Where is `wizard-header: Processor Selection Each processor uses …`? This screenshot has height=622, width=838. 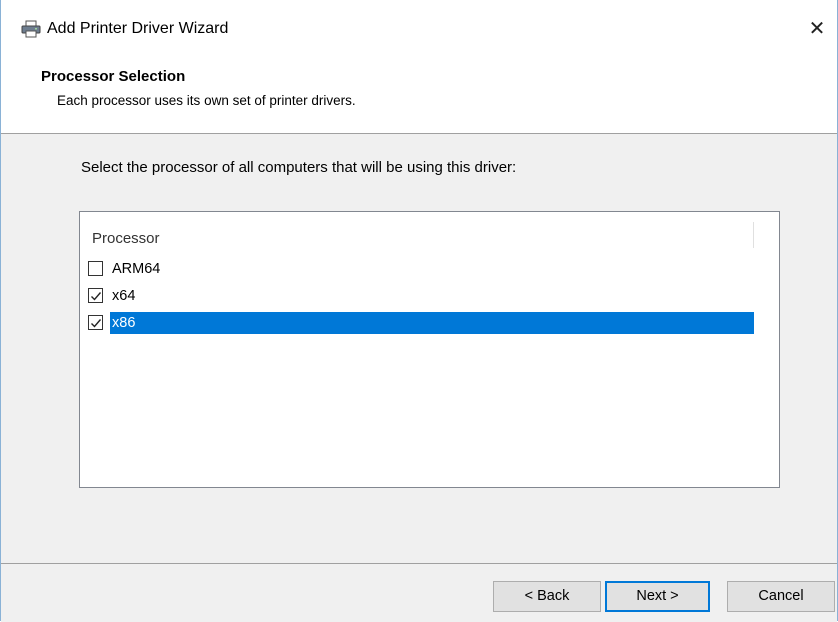 wizard-header: Processor Selection Each processor uses … is located at coordinates (419, 96).